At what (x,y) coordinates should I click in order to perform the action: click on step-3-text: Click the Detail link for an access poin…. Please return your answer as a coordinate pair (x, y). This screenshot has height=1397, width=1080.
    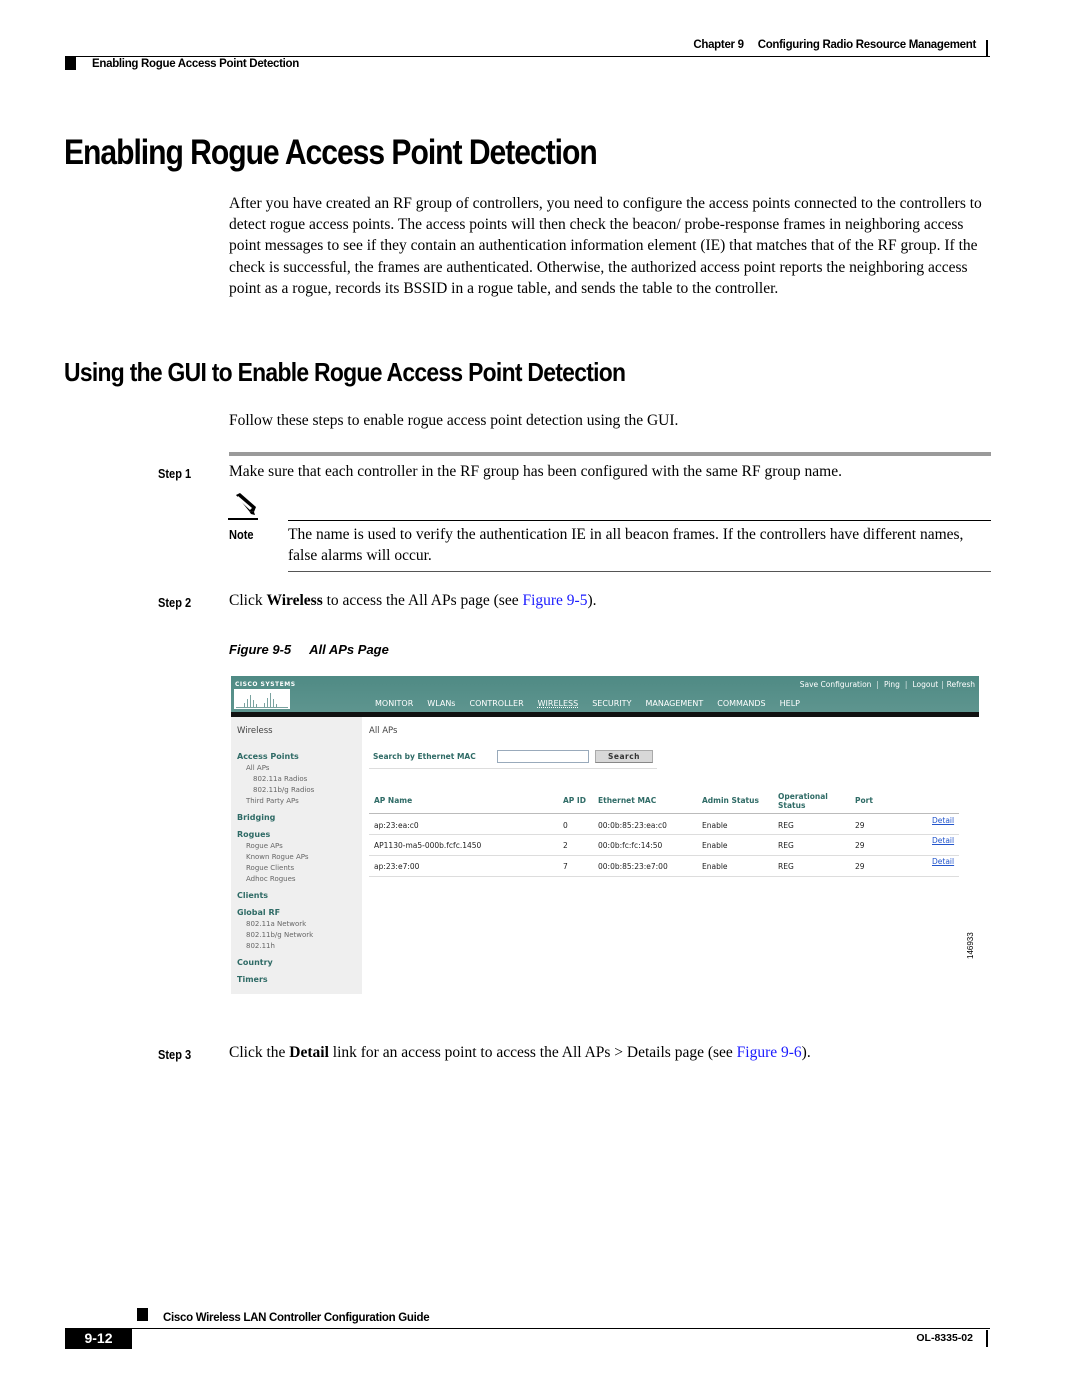
    Looking at the image, I should click on (520, 1053).